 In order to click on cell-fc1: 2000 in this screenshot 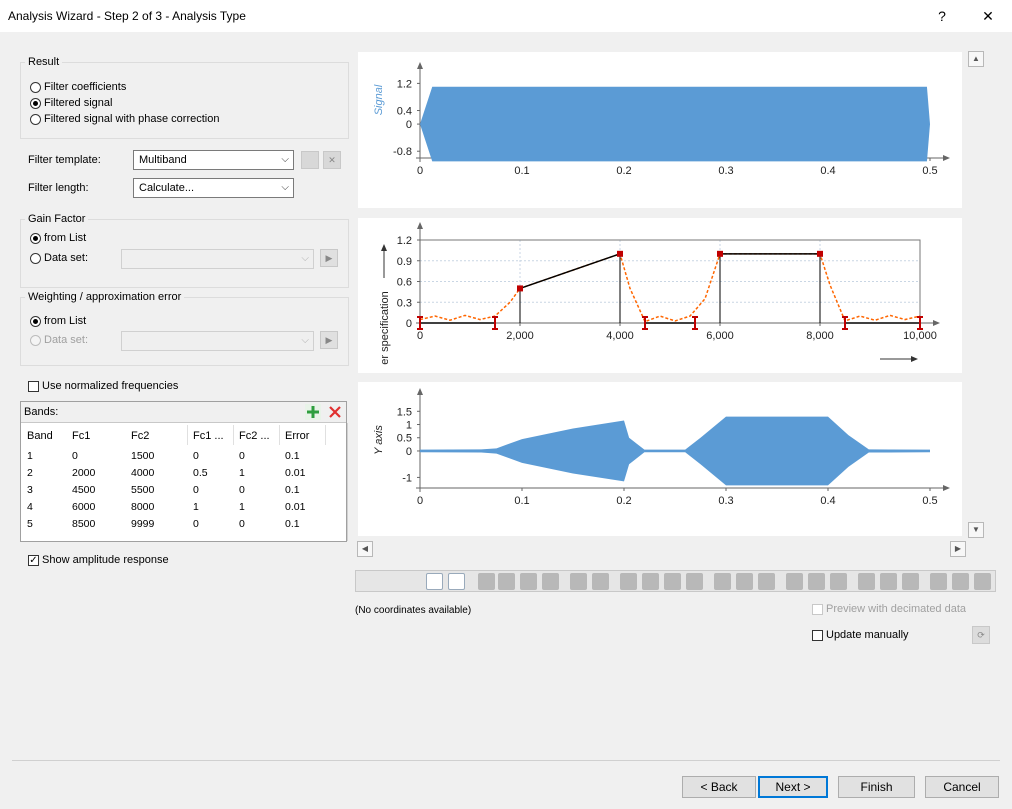, I will do `click(84, 473)`.